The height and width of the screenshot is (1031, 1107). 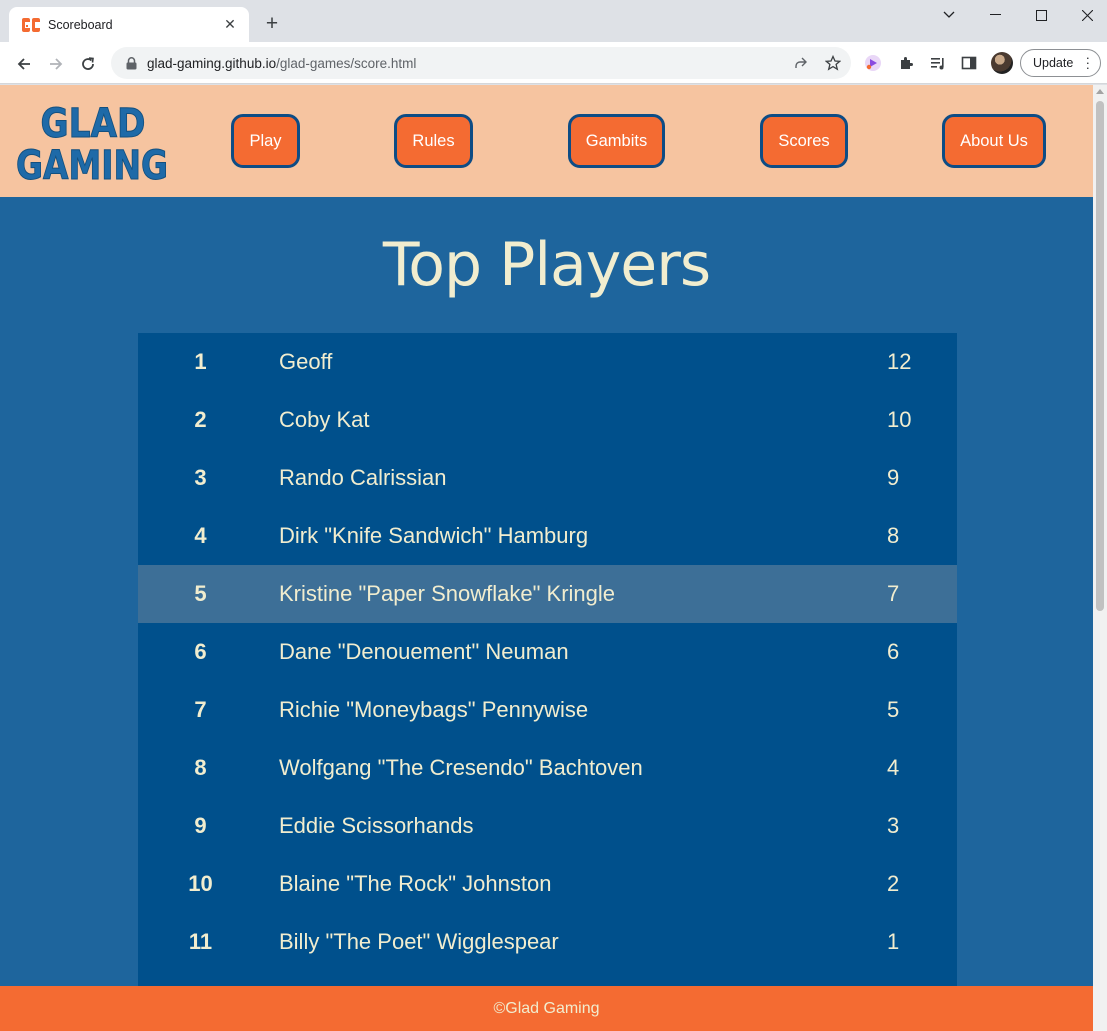 What do you see at coordinates (1100, 91) in the screenshot?
I see `scroll-up-arrow-icon` at bounding box center [1100, 91].